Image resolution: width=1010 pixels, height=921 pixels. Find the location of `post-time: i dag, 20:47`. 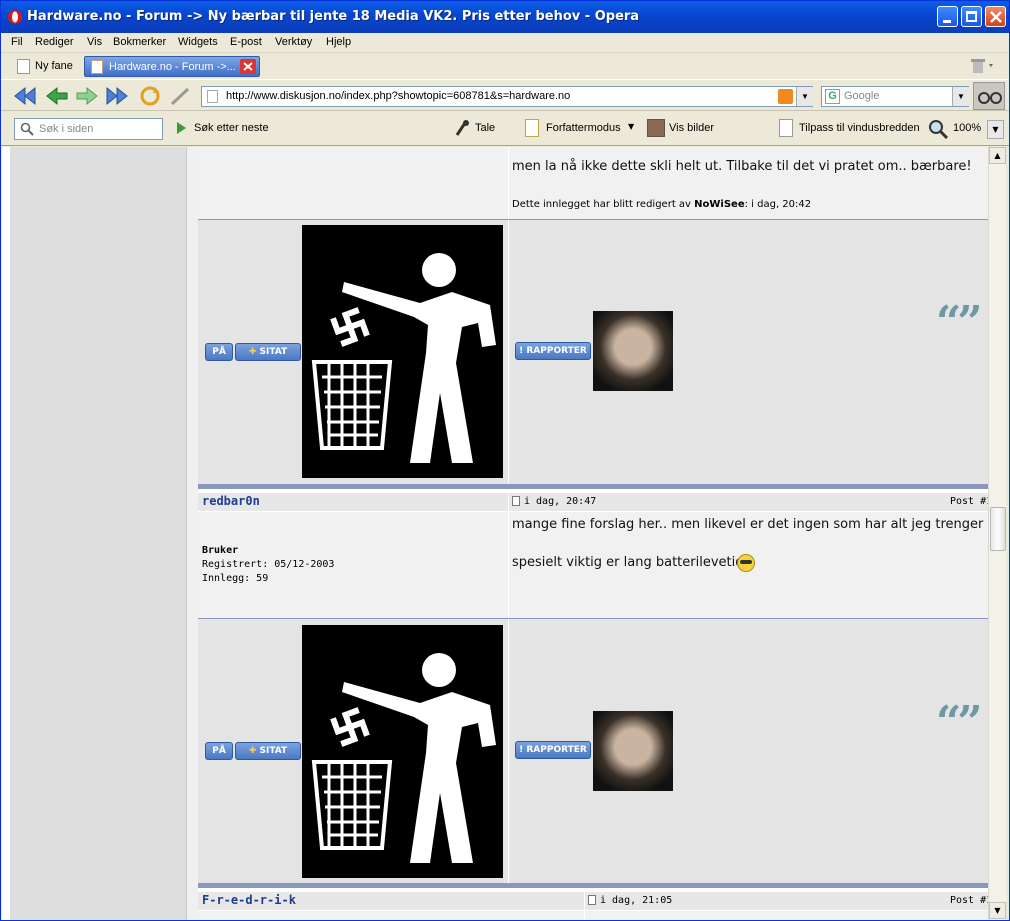

post-time: i dag, 20:47 is located at coordinates (560, 501).